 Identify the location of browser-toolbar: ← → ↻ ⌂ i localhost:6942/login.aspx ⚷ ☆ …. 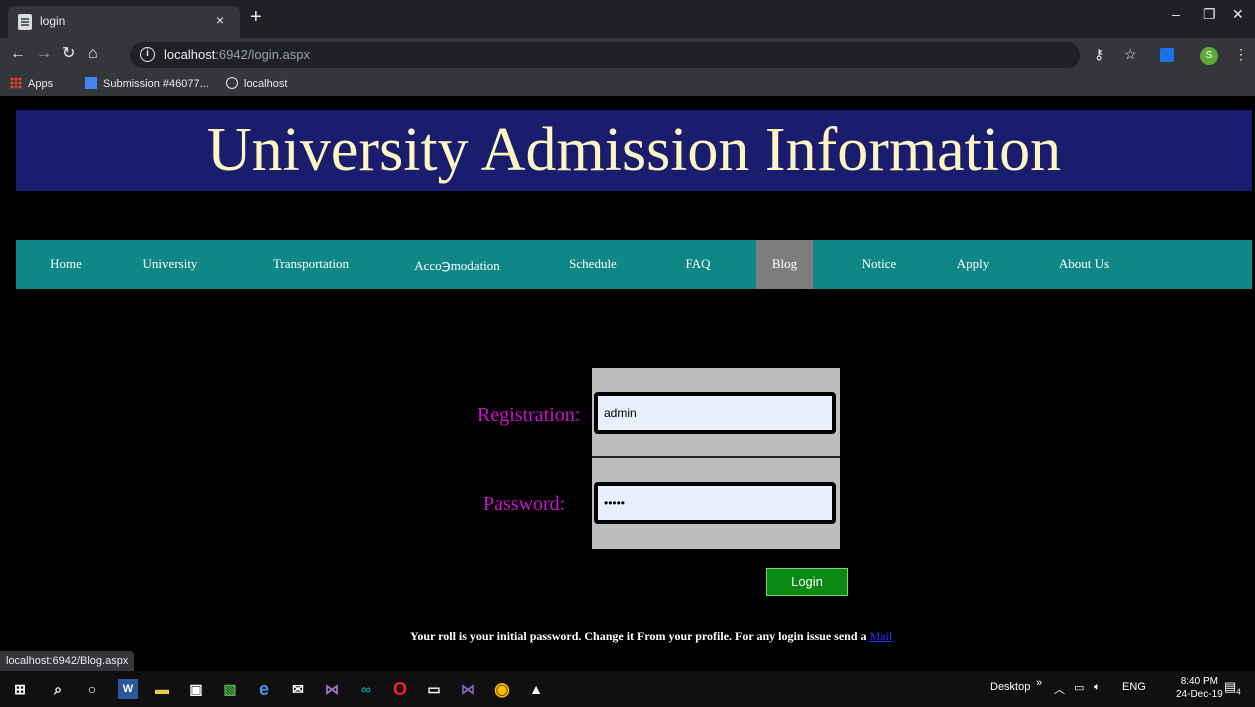
(627, 55).